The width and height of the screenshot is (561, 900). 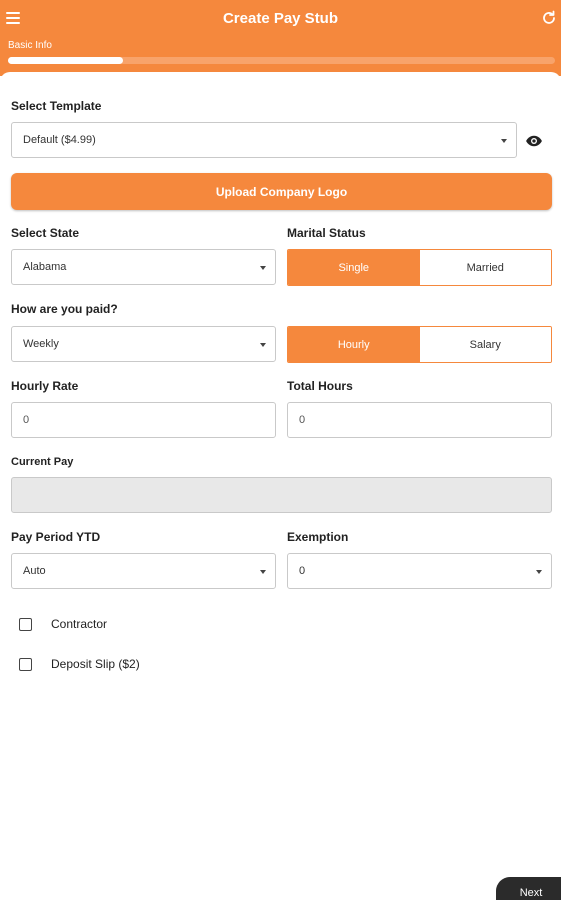 I want to click on pay-frequency-value: Weekly, so click(x=41, y=344).